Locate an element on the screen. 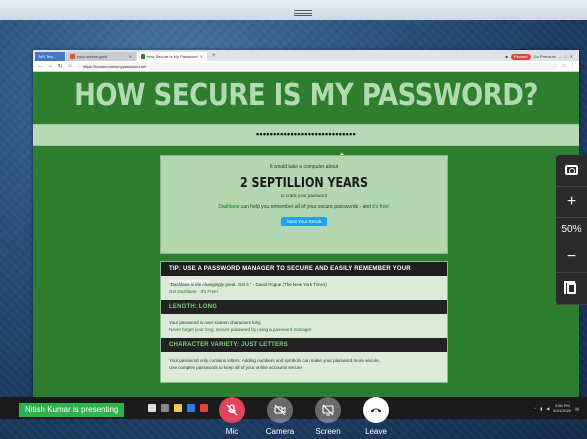  result-subtext: to crack your password is located at coordinates (304, 195).